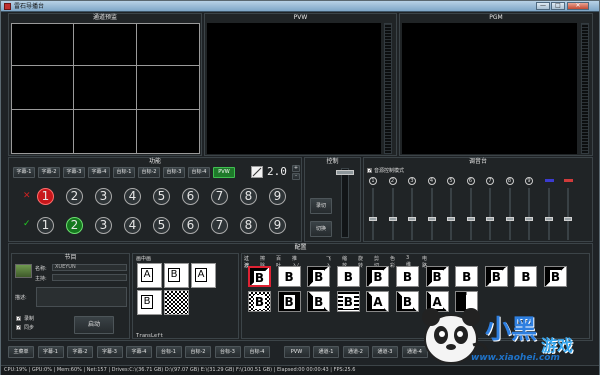 This screenshot has height=375, width=600. I want to click on pgm-source-button-1: 1, so click(45, 196).